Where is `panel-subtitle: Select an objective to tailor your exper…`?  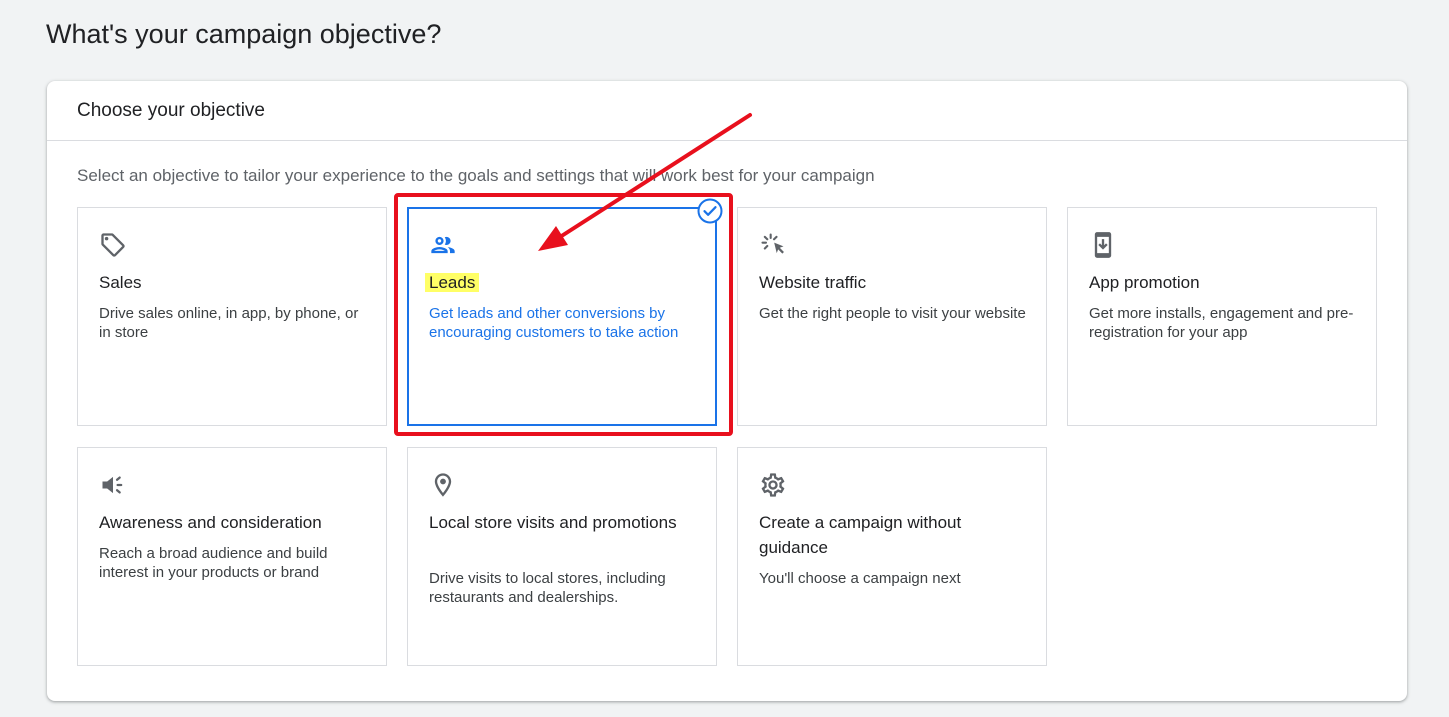 panel-subtitle: Select an objective to tailor your exper… is located at coordinates (476, 175).